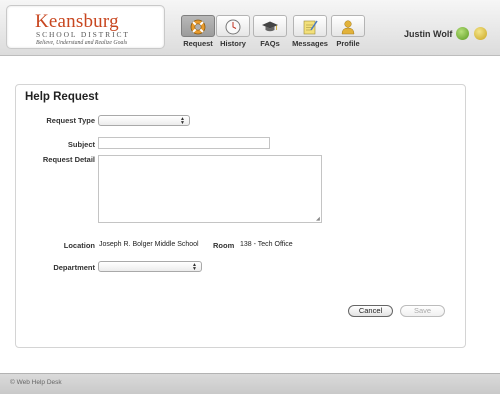  What do you see at coordinates (266, 244) in the screenshot?
I see `room-value: 138 - Tech Office` at bounding box center [266, 244].